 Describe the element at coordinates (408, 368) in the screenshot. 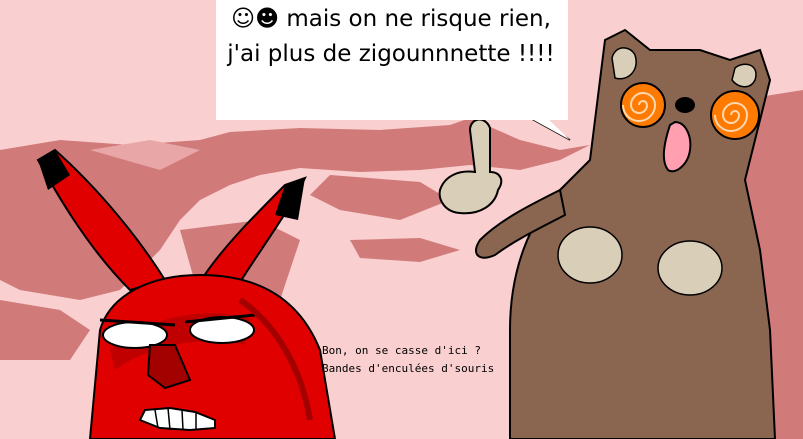

I see `caption-line-2: Bandes d'enculées d'souris` at that location.